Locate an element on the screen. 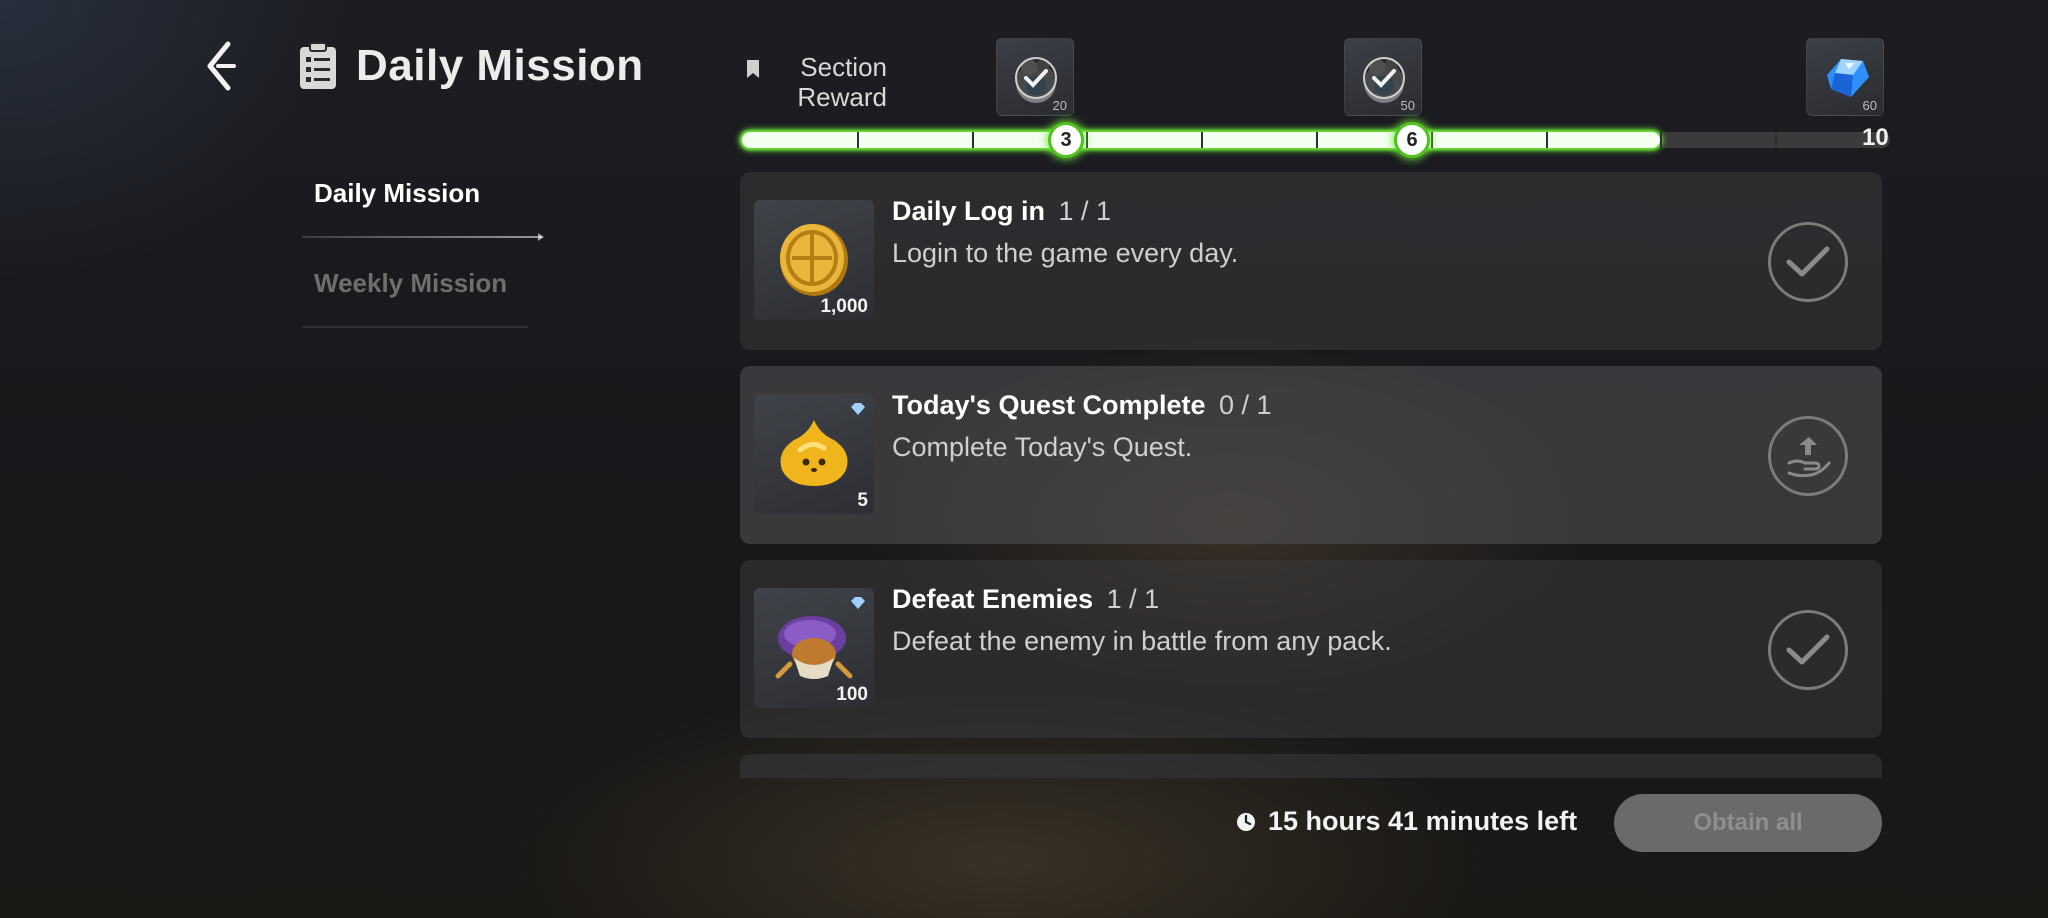 Image resolution: width=2048 pixels, height=918 pixels. section-reward-line1: Section is located at coordinates (843, 67).